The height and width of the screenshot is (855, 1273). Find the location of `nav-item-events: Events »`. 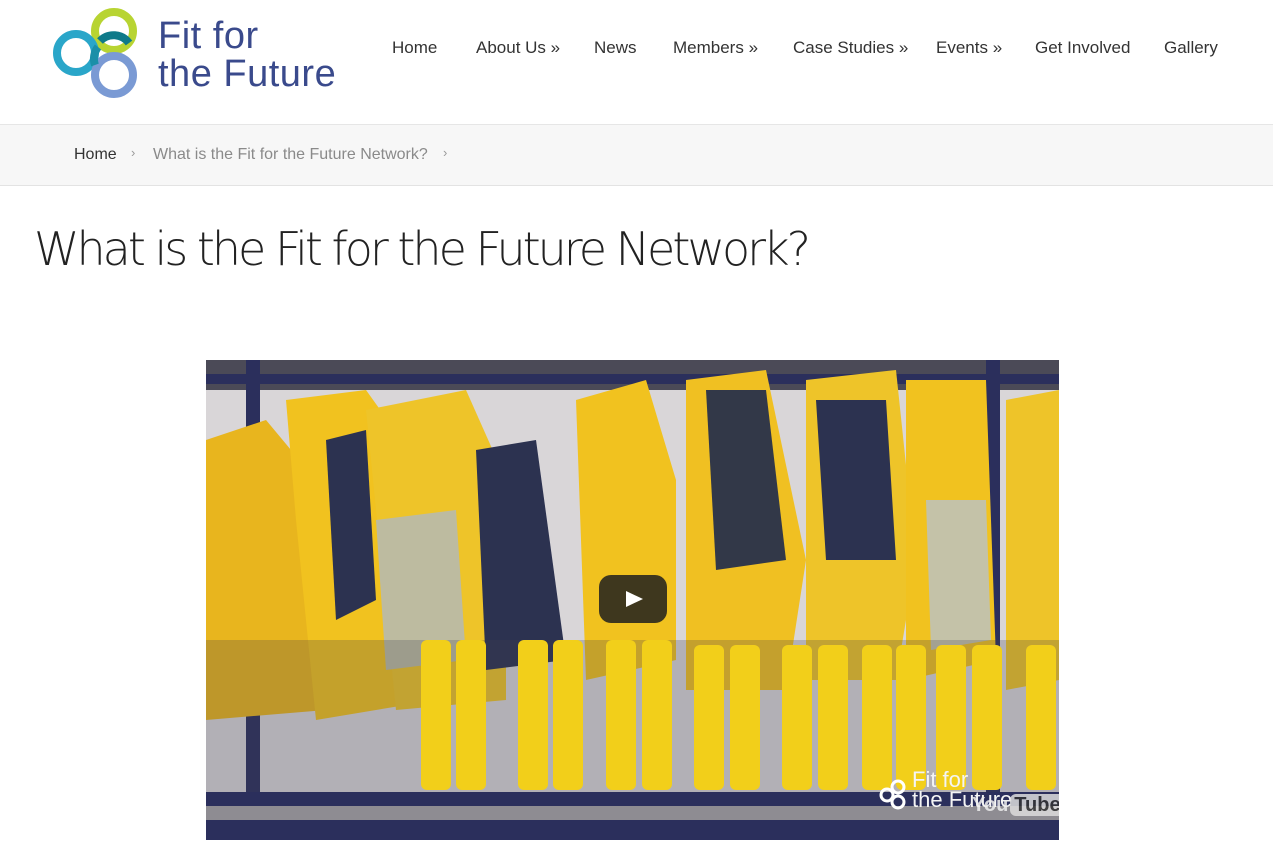

nav-item-events: Events » is located at coordinates (969, 48).